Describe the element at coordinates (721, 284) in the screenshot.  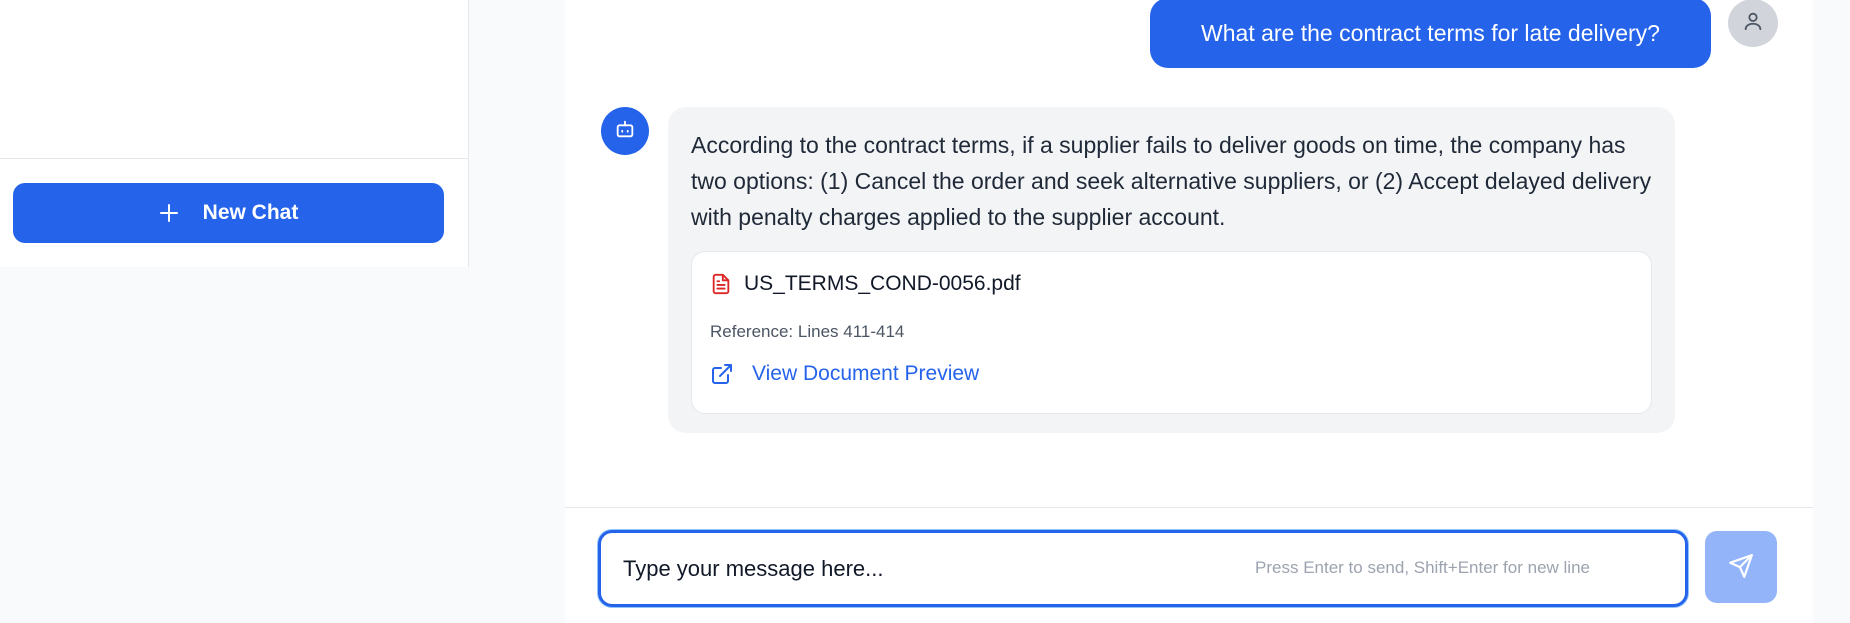
I see `file-text-icon` at that location.